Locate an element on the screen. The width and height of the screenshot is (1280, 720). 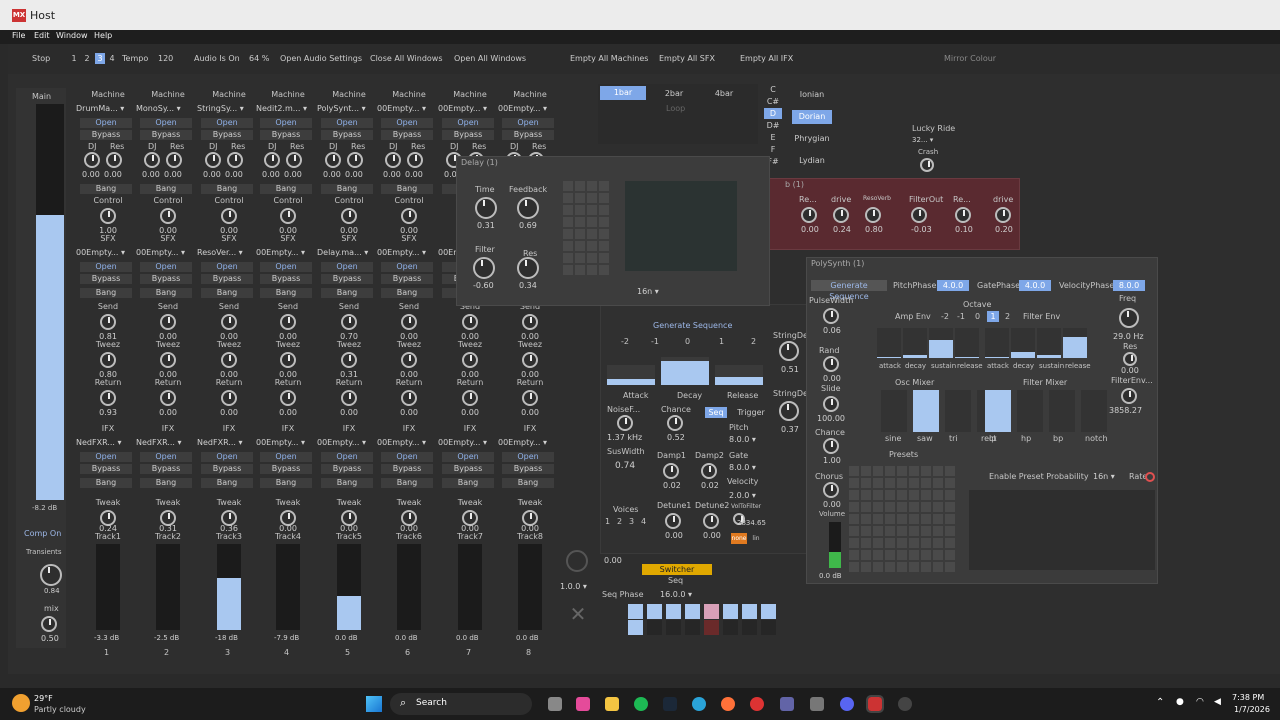
track1-bypass-button: Bypass is located at coordinates (106, 279).